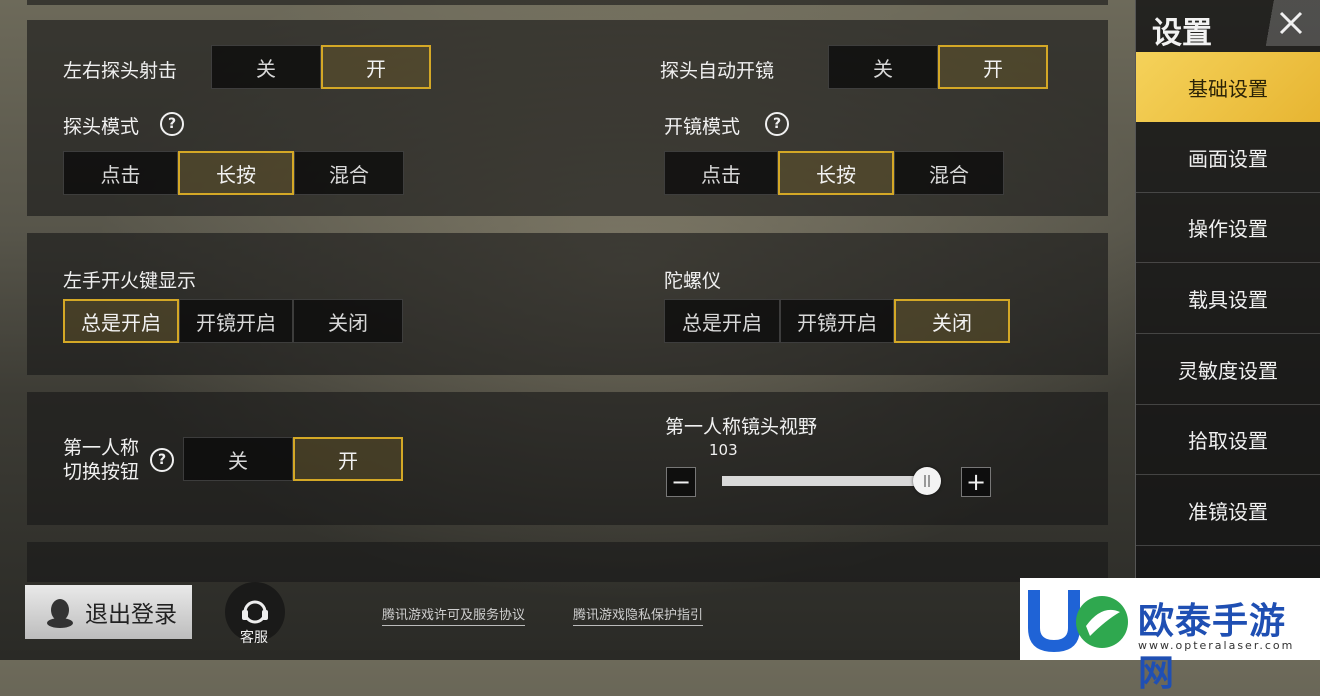 The width and height of the screenshot is (1320, 696). I want to click on gyroscope-selector: 总是开启 开镜开启 关闭, so click(837, 321).